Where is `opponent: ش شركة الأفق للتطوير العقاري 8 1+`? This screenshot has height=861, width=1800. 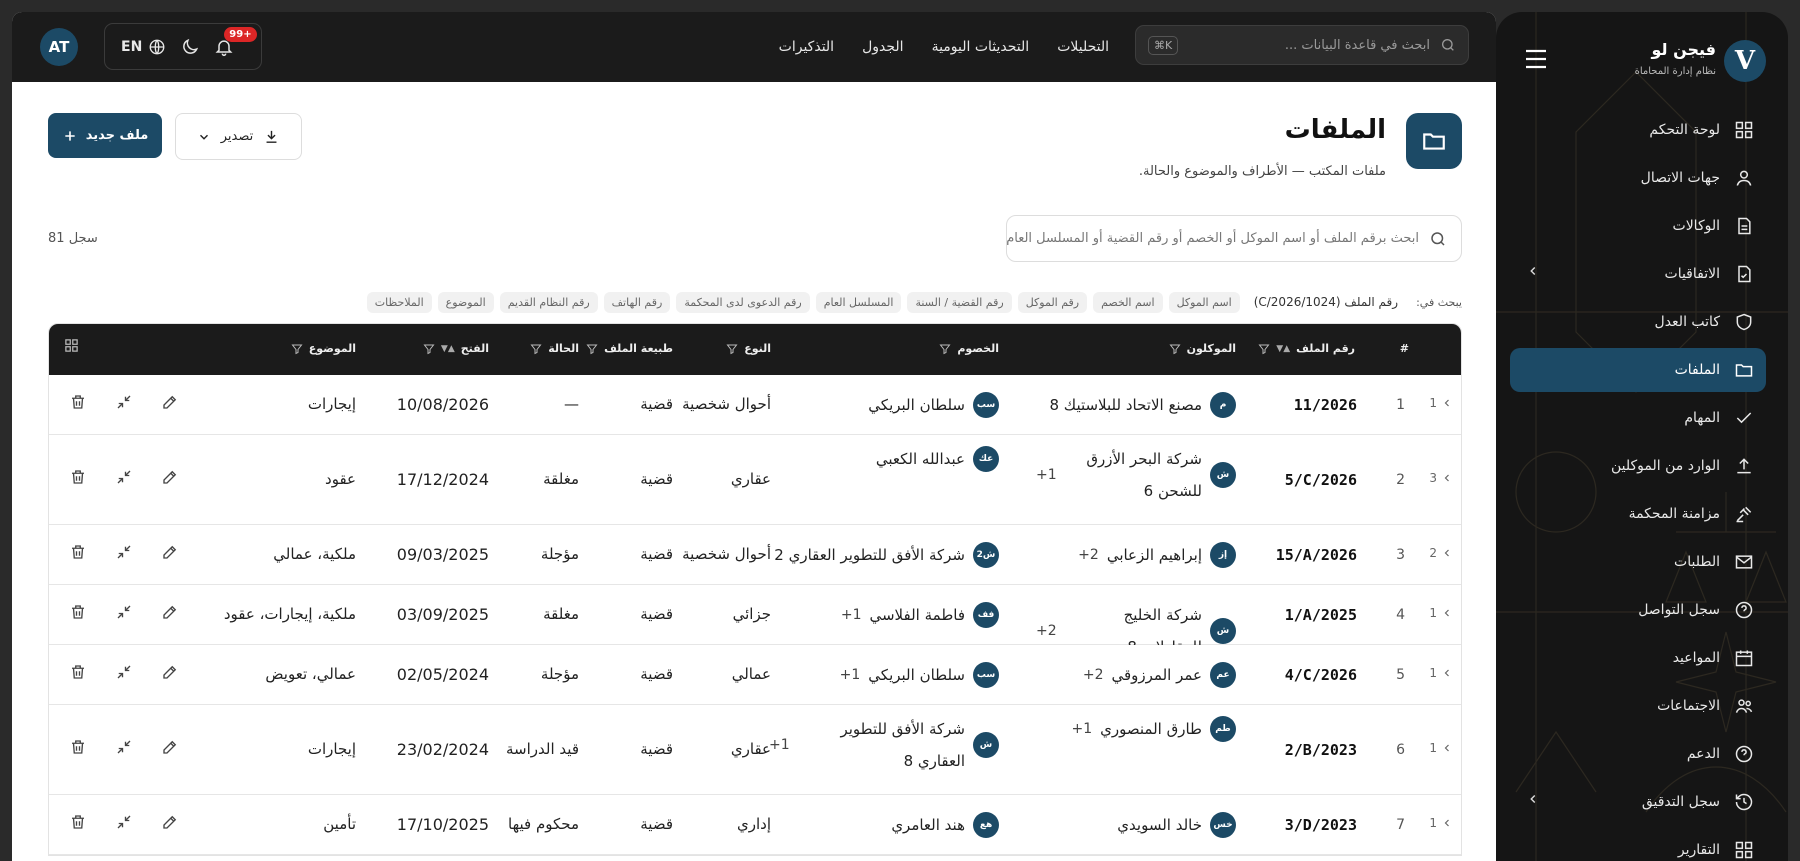
opponent: ش شركة الأفق للتطوير العقاري 8 1+ is located at coordinates (884, 745).